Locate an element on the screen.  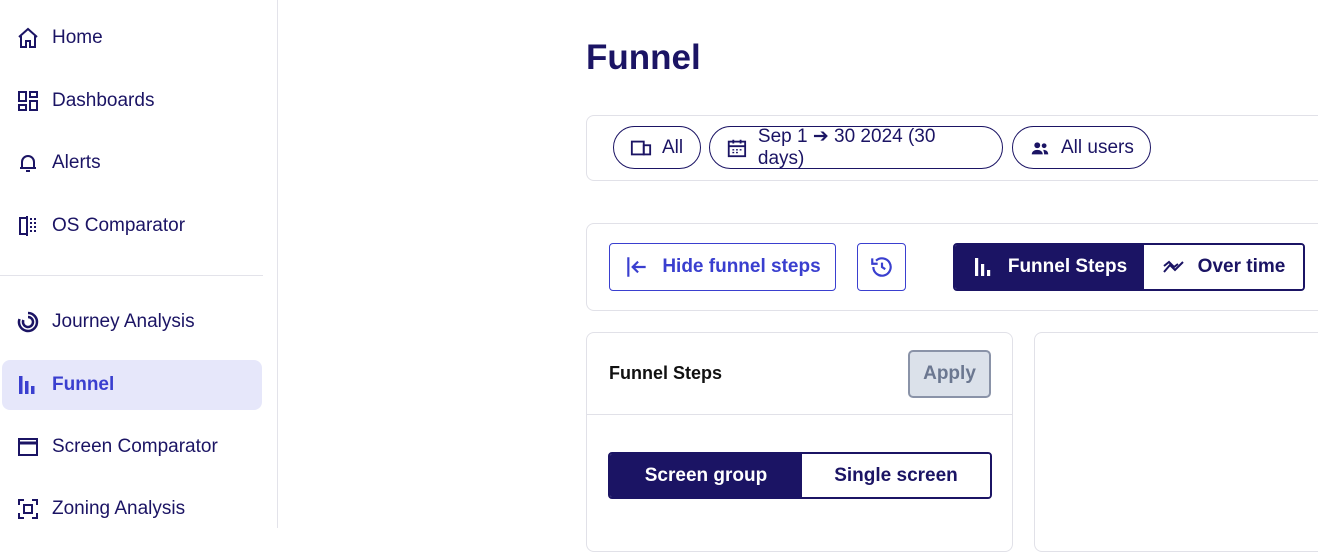
bell-icon is located at coordinates (29, 163).